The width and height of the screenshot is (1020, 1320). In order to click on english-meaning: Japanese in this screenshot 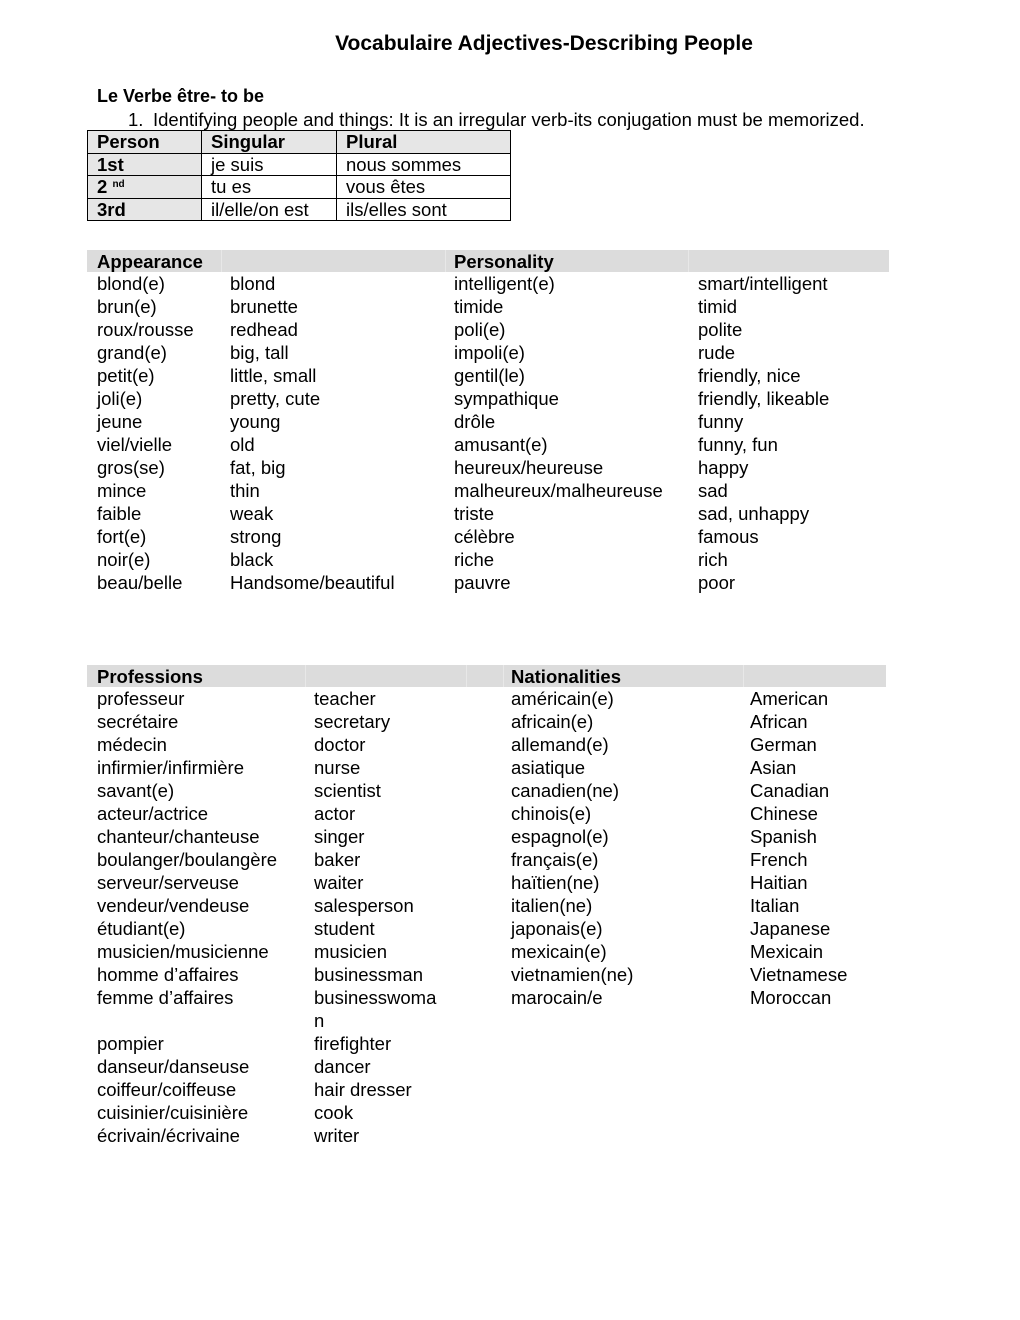, I will do `click(790, 928)`.